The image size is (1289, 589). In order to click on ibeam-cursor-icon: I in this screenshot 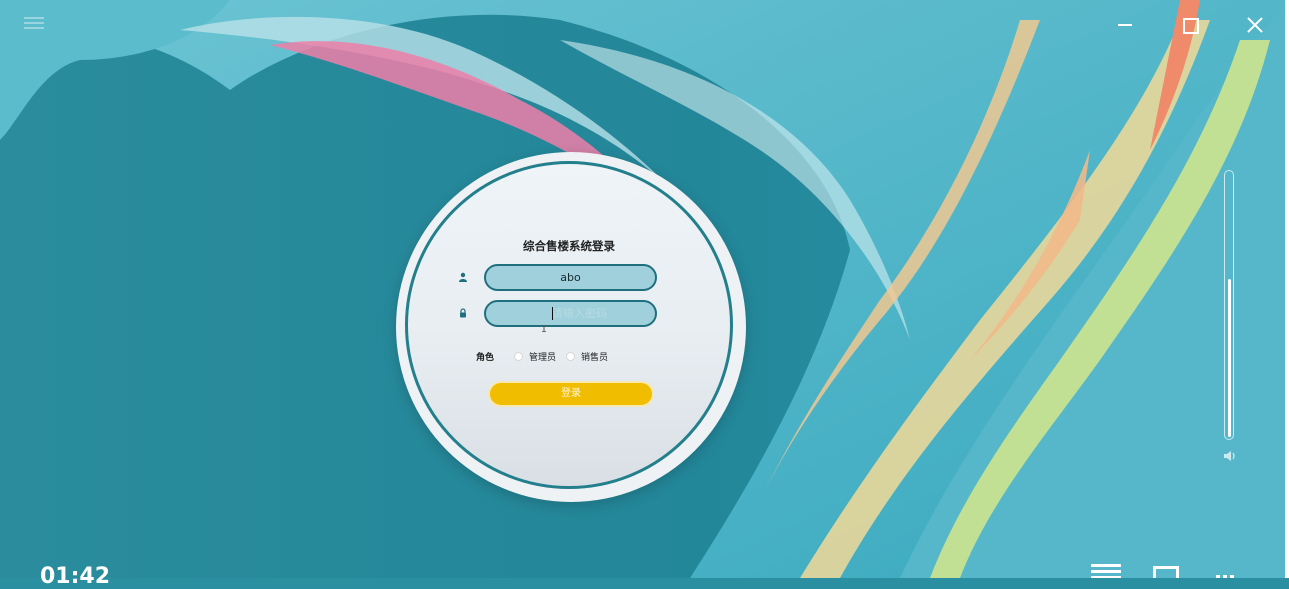, I will do `click(544, 329)`.